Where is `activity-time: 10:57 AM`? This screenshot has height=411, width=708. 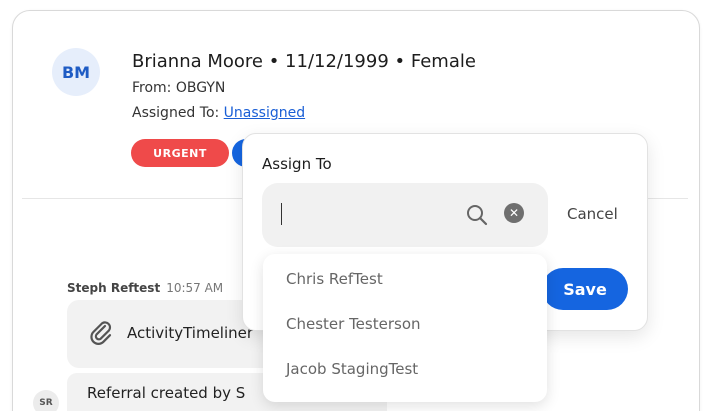 activity-time: 10:57 AM is located at coordinates (195, 288).